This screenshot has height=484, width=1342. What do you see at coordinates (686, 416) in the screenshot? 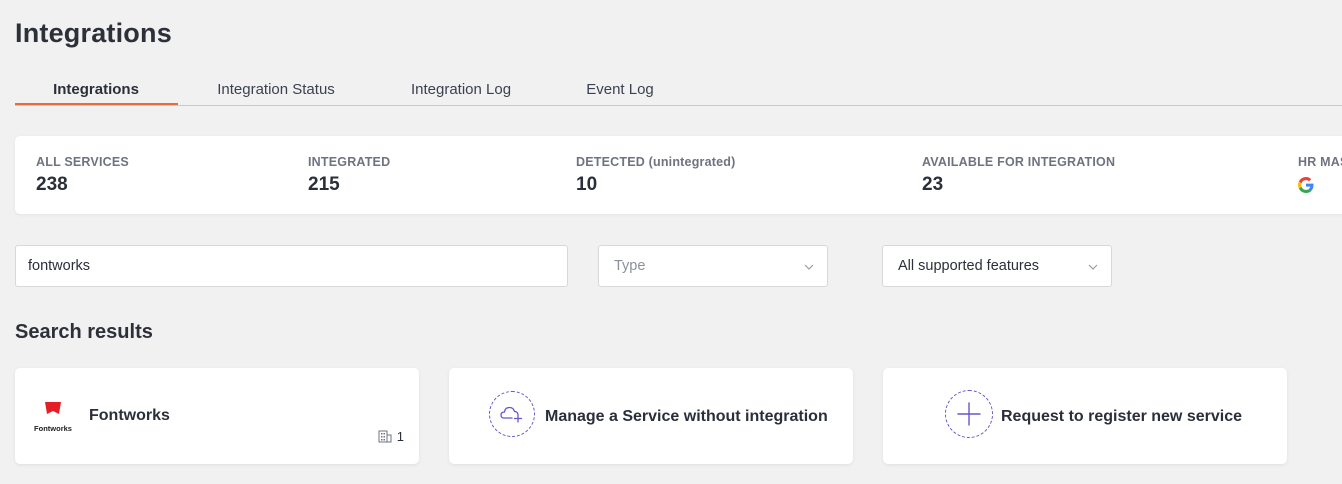
I see `manage-service-label: Manage a Service without integration` at bounding box center [686, 416].